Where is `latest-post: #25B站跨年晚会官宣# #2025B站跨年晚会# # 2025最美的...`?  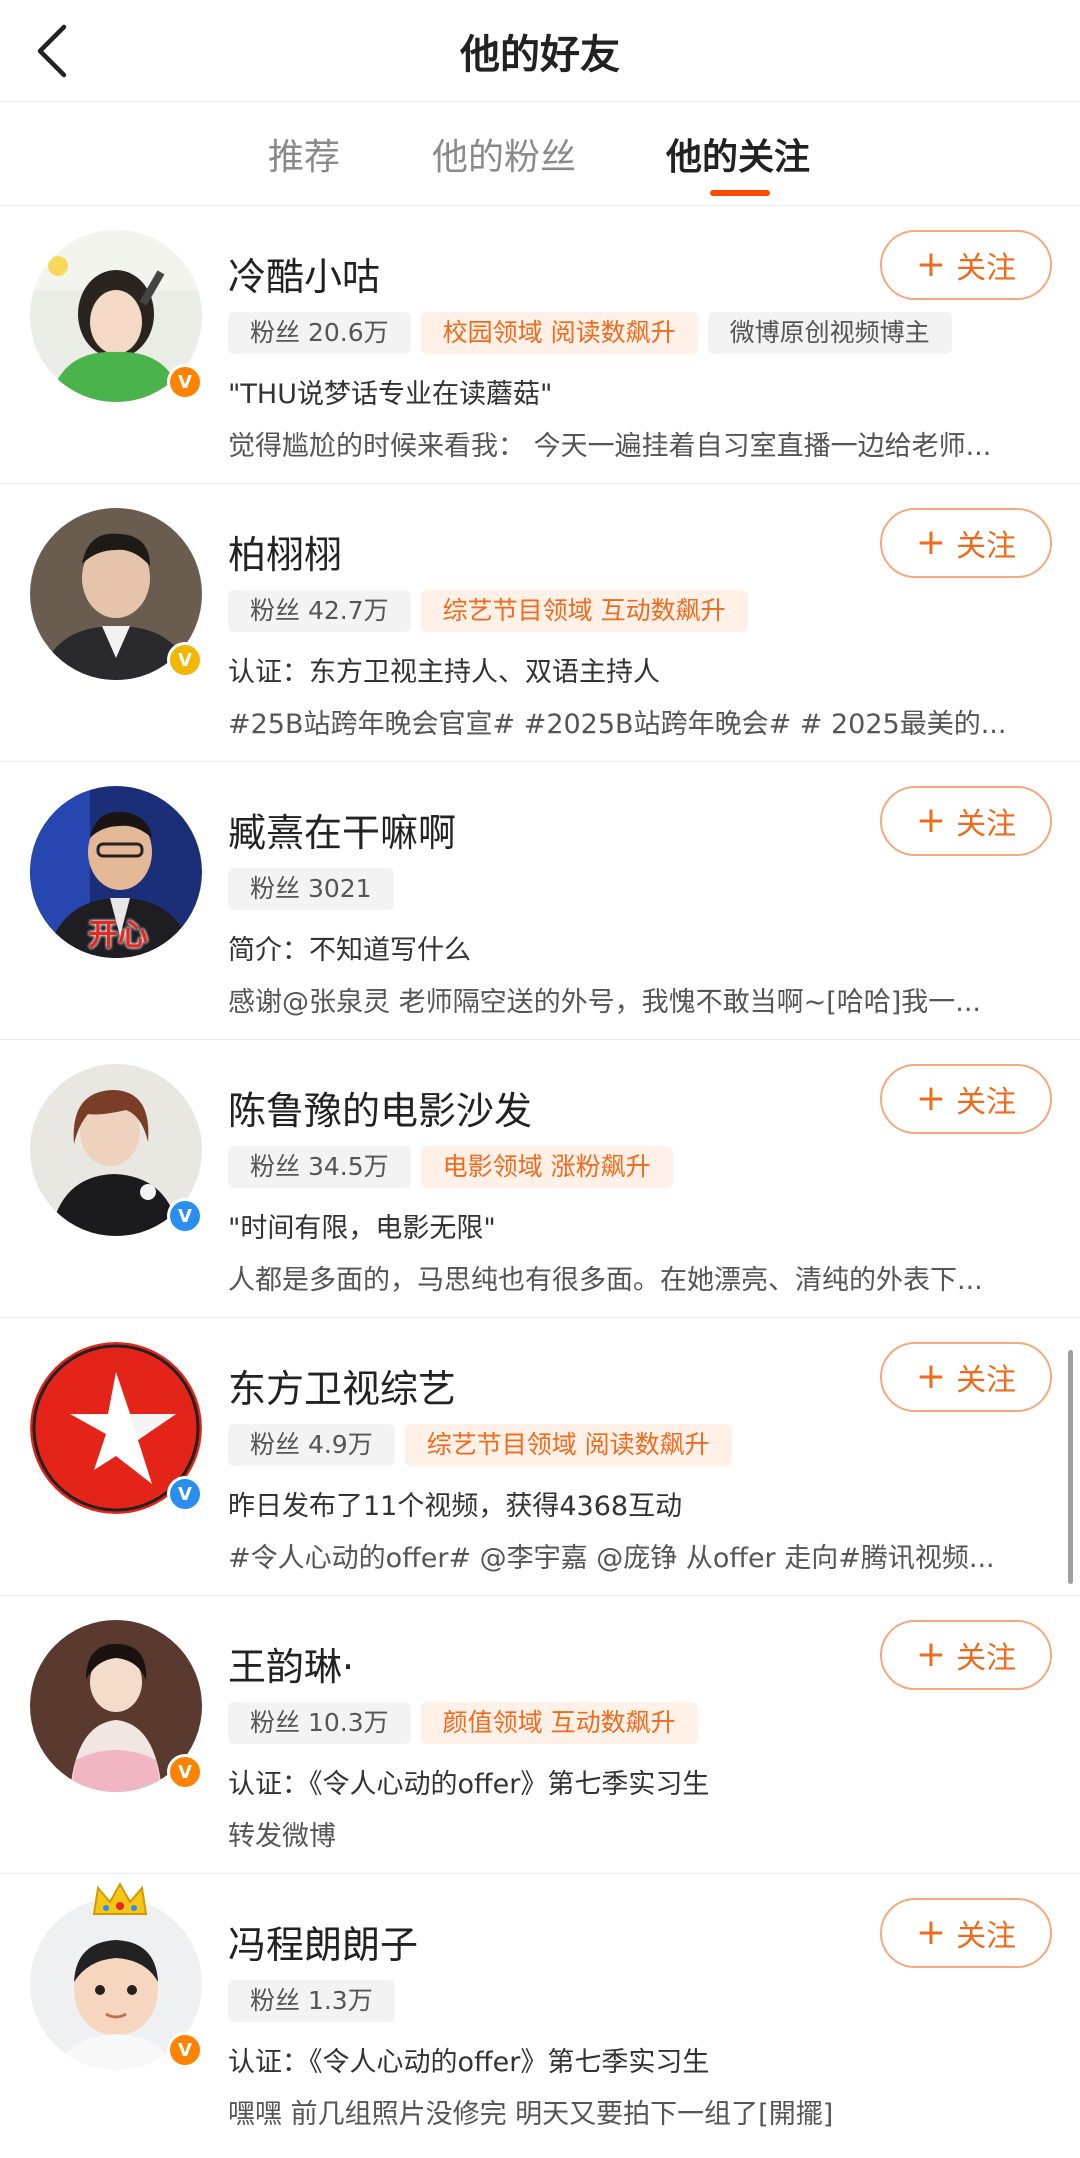
latest-post: #25B站跨年晚会官宣# #2025B站跨年晚会# # 2025最美的... is located at coordinates (638, 721).